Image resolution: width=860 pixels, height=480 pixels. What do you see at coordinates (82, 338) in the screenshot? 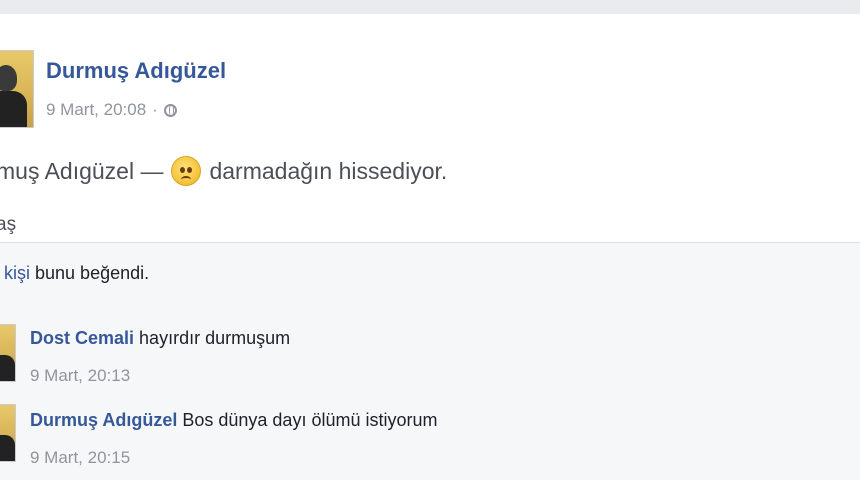
I see `comment-author: Dost Cemali` at bounding box center [82, 338].